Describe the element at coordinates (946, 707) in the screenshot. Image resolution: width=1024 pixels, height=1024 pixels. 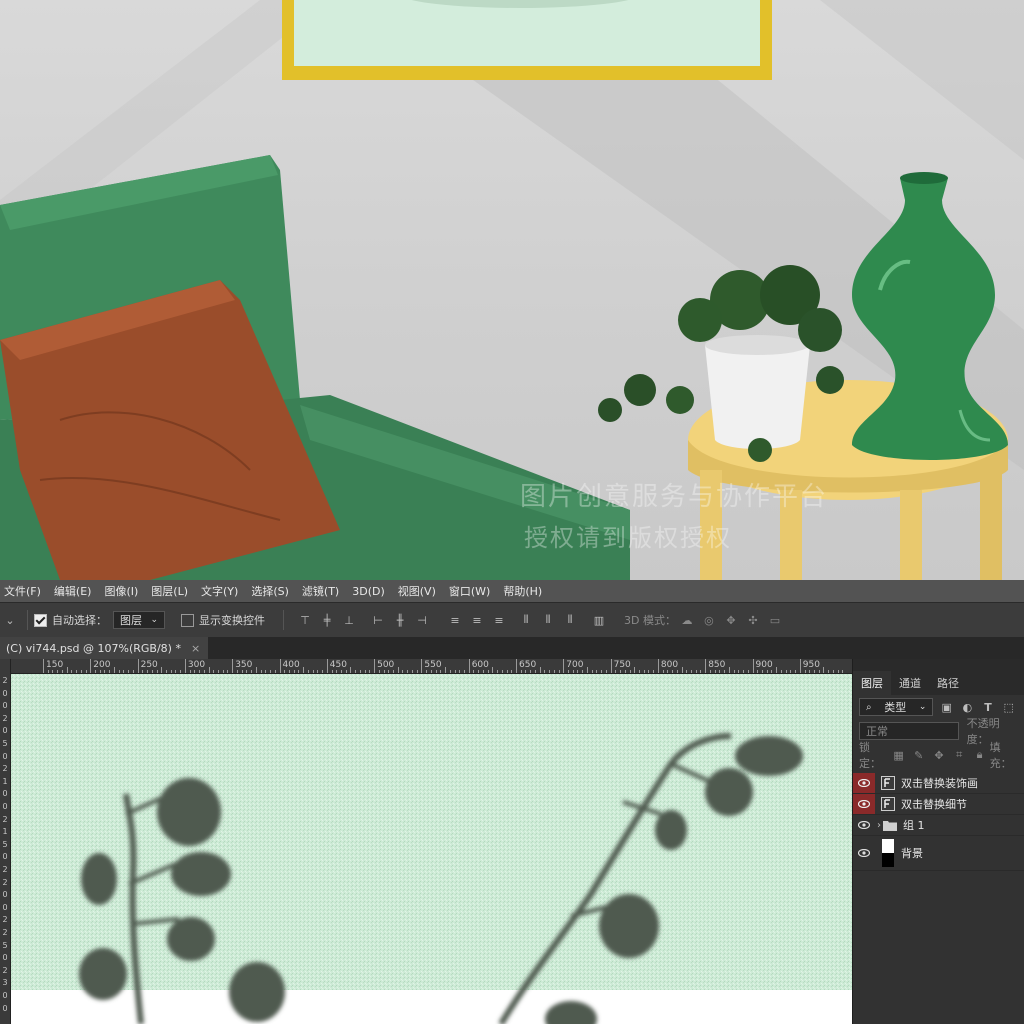
I see `filter-pixel-icon: ▣` at that location.